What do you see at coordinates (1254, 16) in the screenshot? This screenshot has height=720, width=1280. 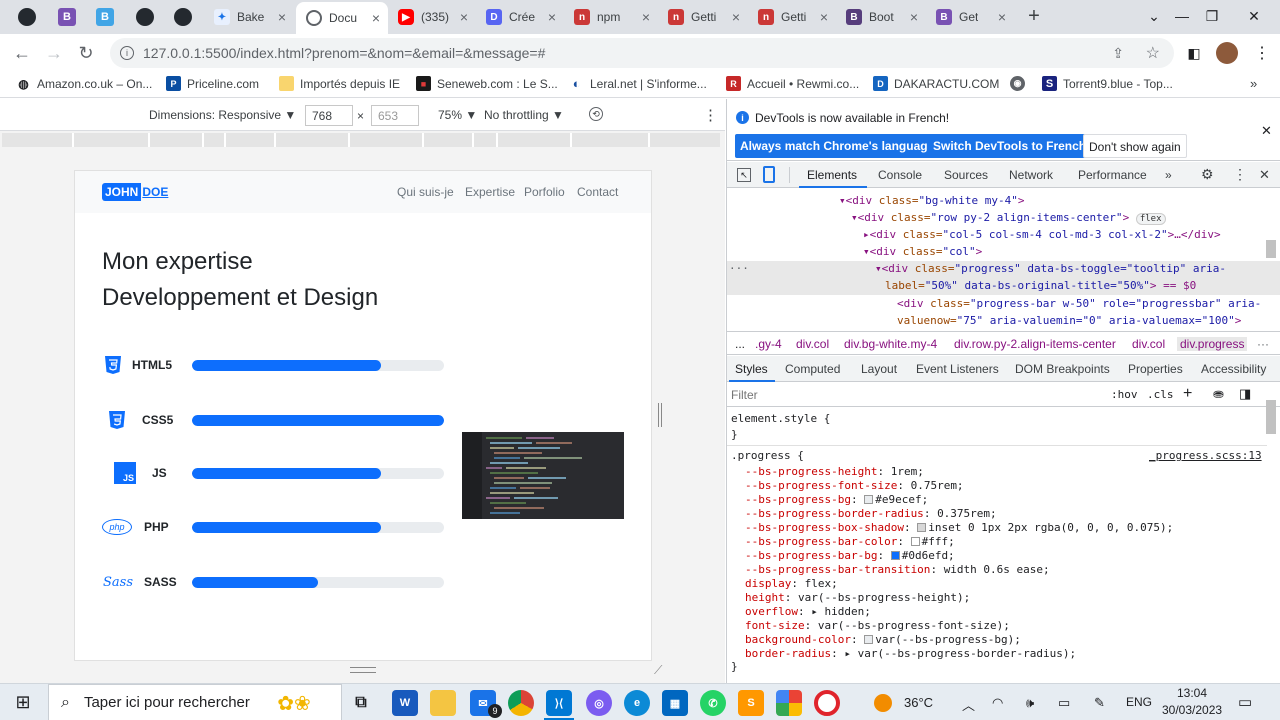 I see `close-window-button: ✕` at bounding box center [1254, 16].